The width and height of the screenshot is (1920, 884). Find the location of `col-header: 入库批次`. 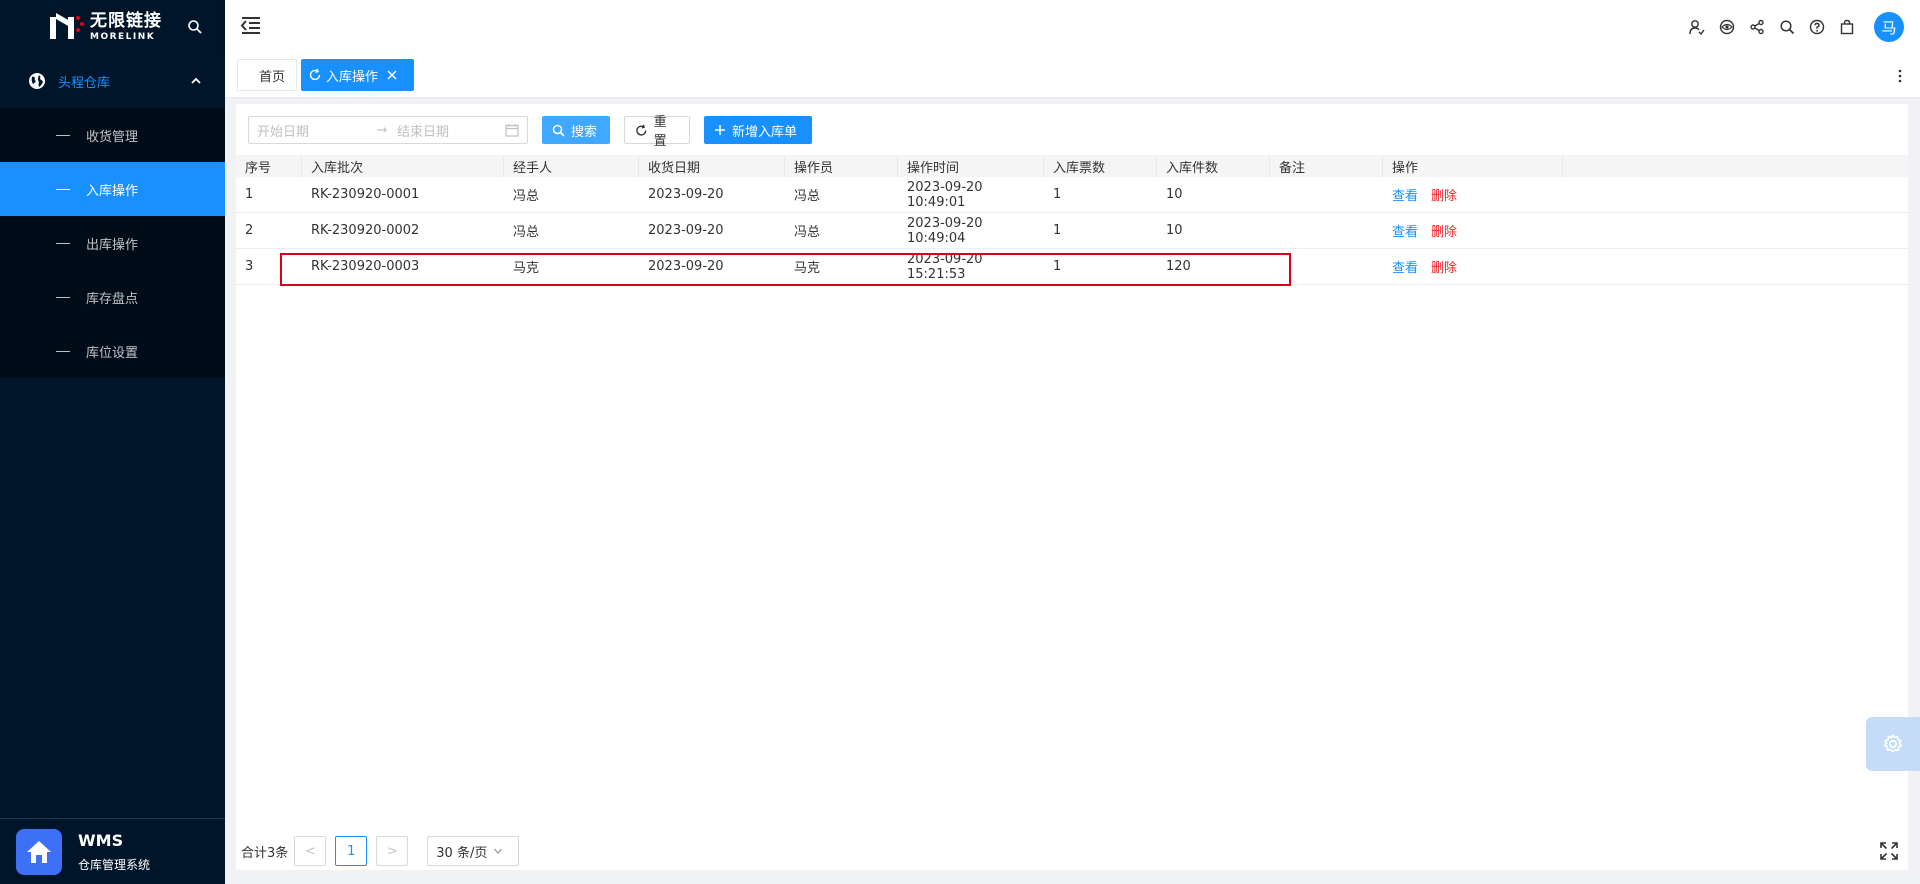

col-header: 入库批次 is located at coordinates (403, 166).